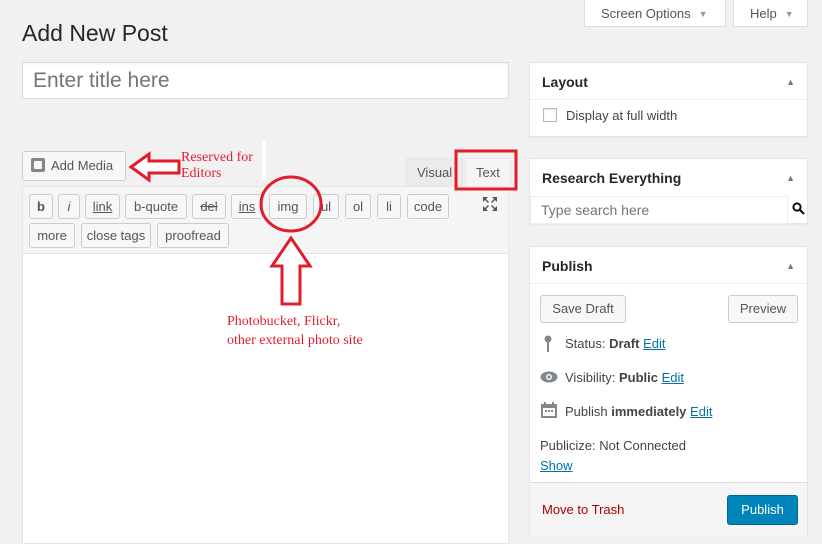  What do you see at coordinates (486, 170) in the screenshot?
I see `text-tab-highlight-box` at bounding box center [486, 170].